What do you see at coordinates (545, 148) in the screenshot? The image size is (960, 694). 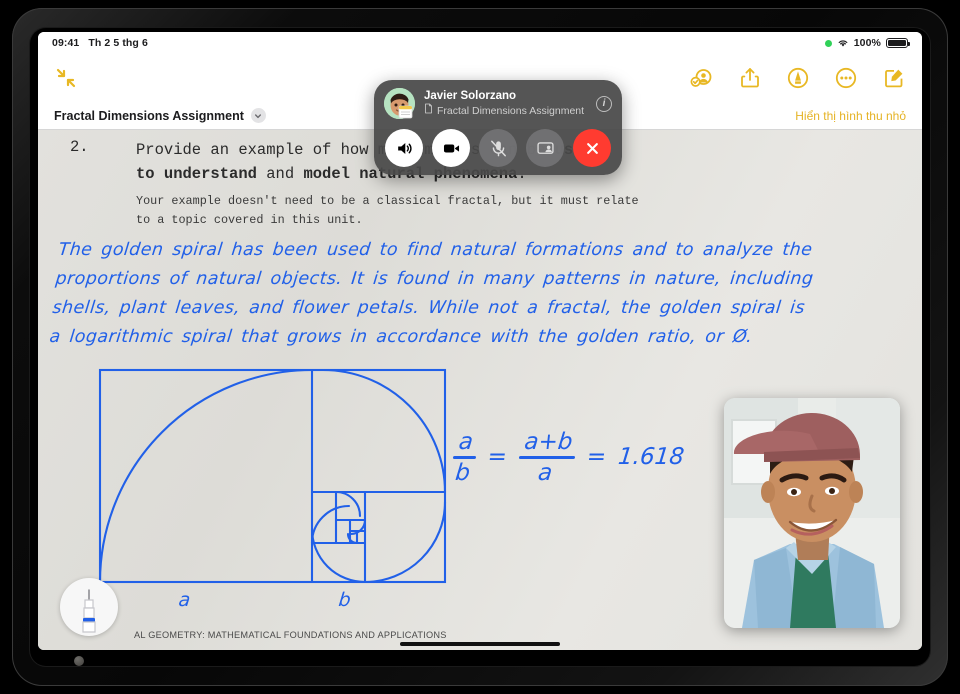 I see `share-screen-button` at bounding box center [545, 148].